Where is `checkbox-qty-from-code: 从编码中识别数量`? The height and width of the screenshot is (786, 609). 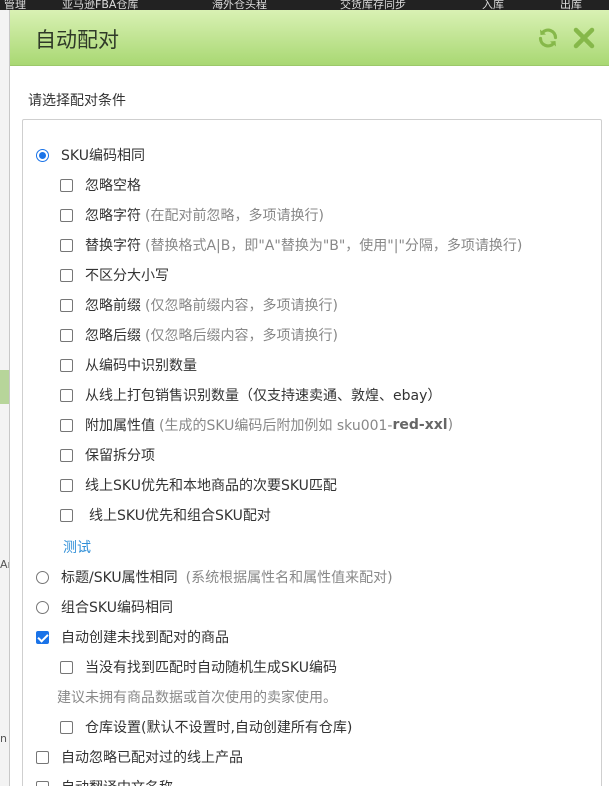
checkbox-qty-from-code: 从编码中识别数量 is located at coordinates (128, 365).